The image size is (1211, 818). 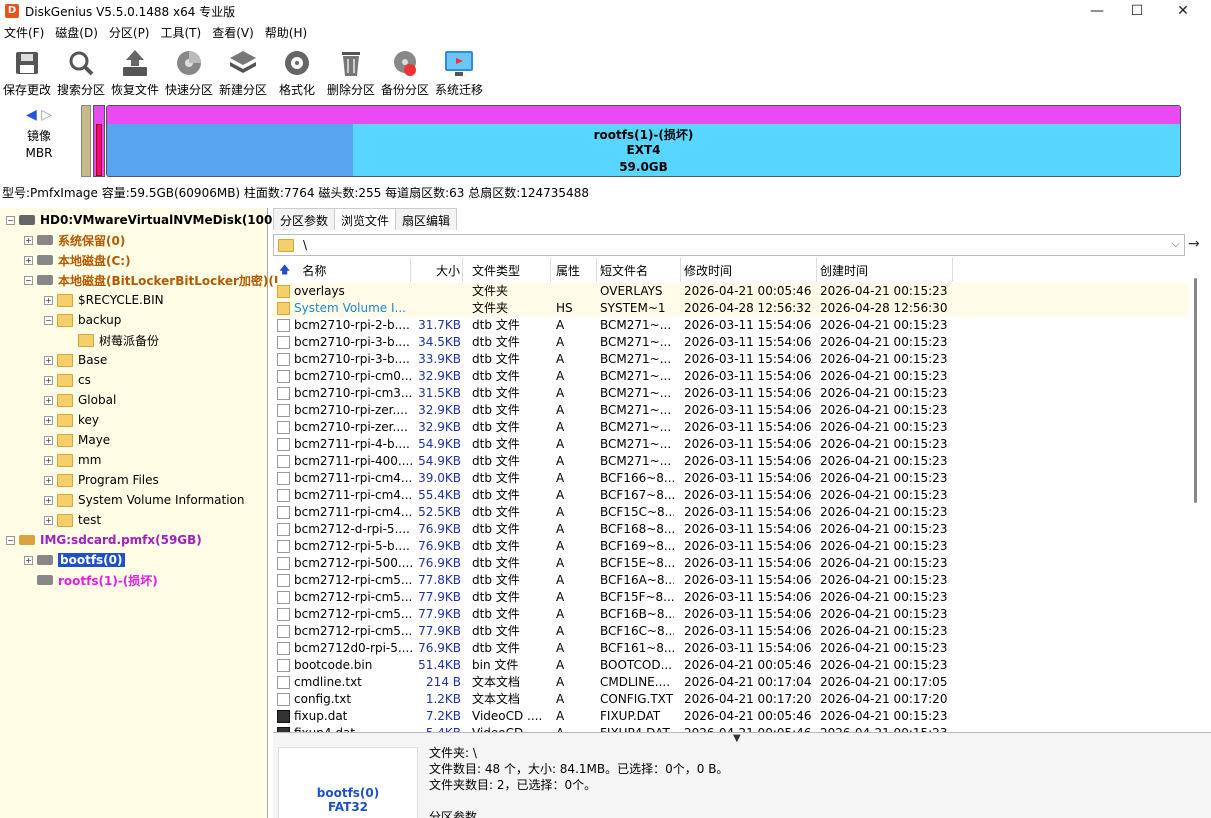 I want to click on tree-item-image-disk: − IMG:sdcard.pmfx(59GB), so click(x=104, y=540).